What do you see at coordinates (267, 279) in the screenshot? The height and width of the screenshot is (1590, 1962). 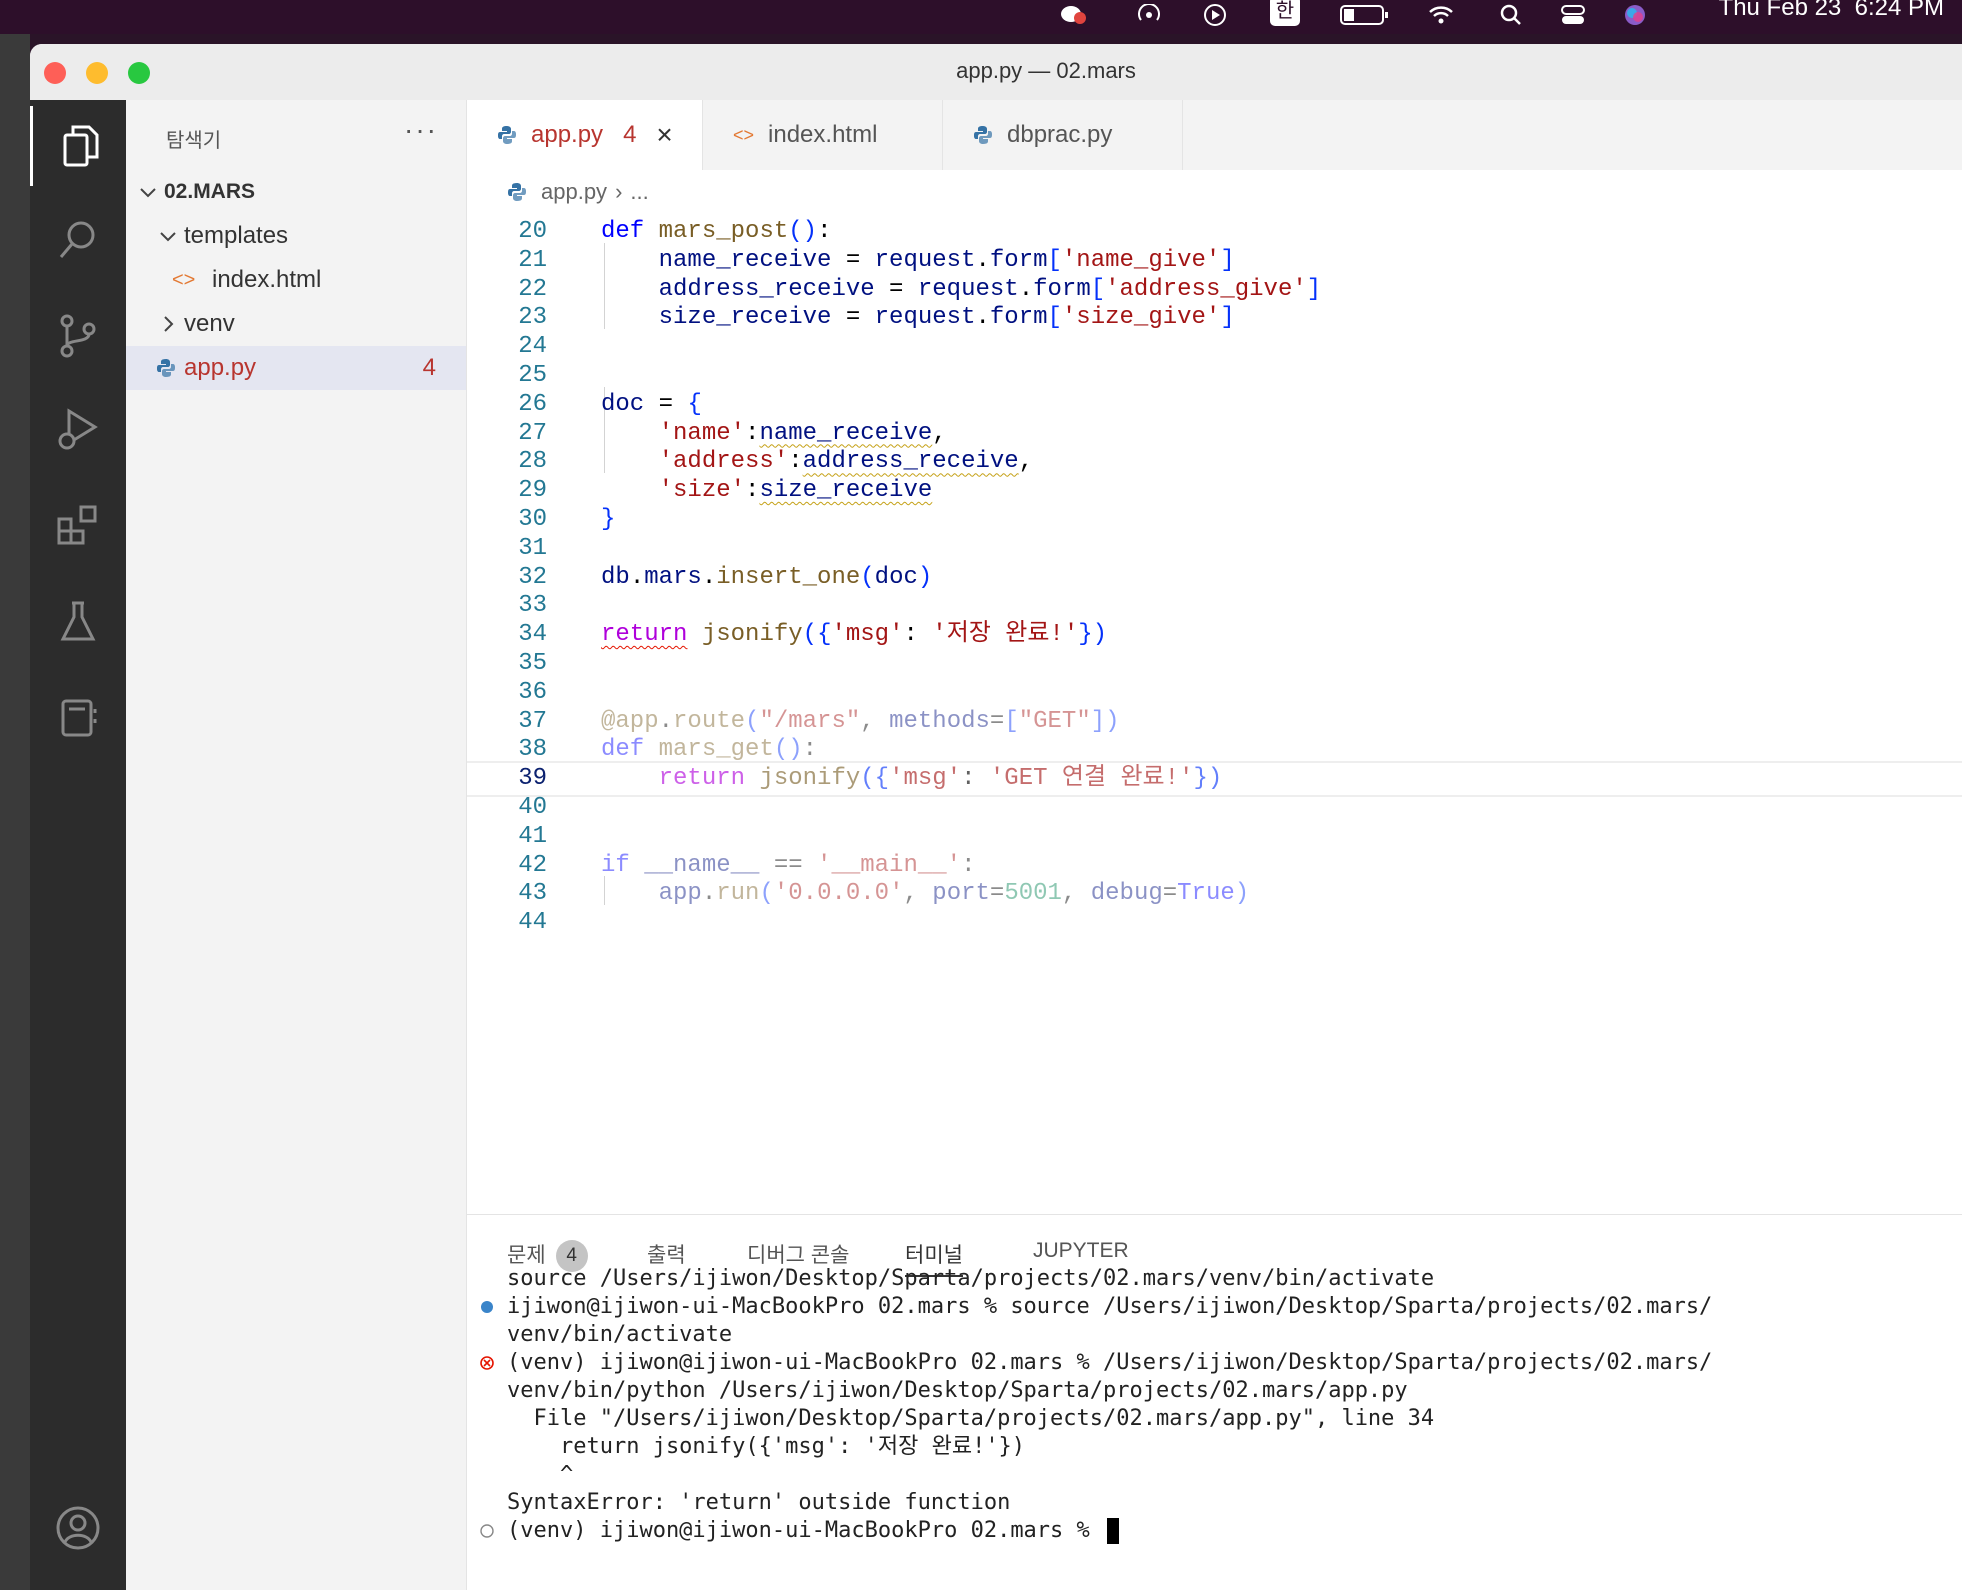 I see `tree-item-label: index.html` at bounding box center [267, 279].